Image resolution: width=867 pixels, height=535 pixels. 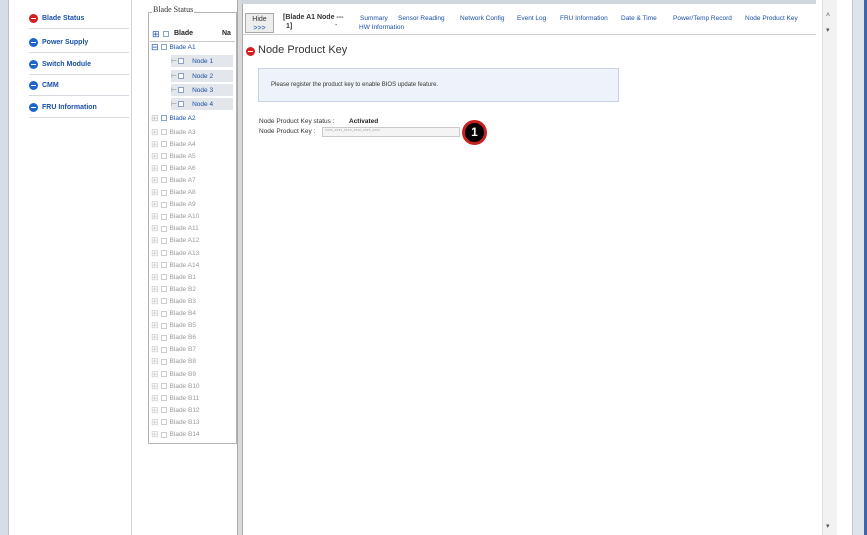 What do you see at coordinates (193, 314) in the screenshot?
I see `tree-row-blade: ⊞ Blade B4` at bounding box center [193, 314].